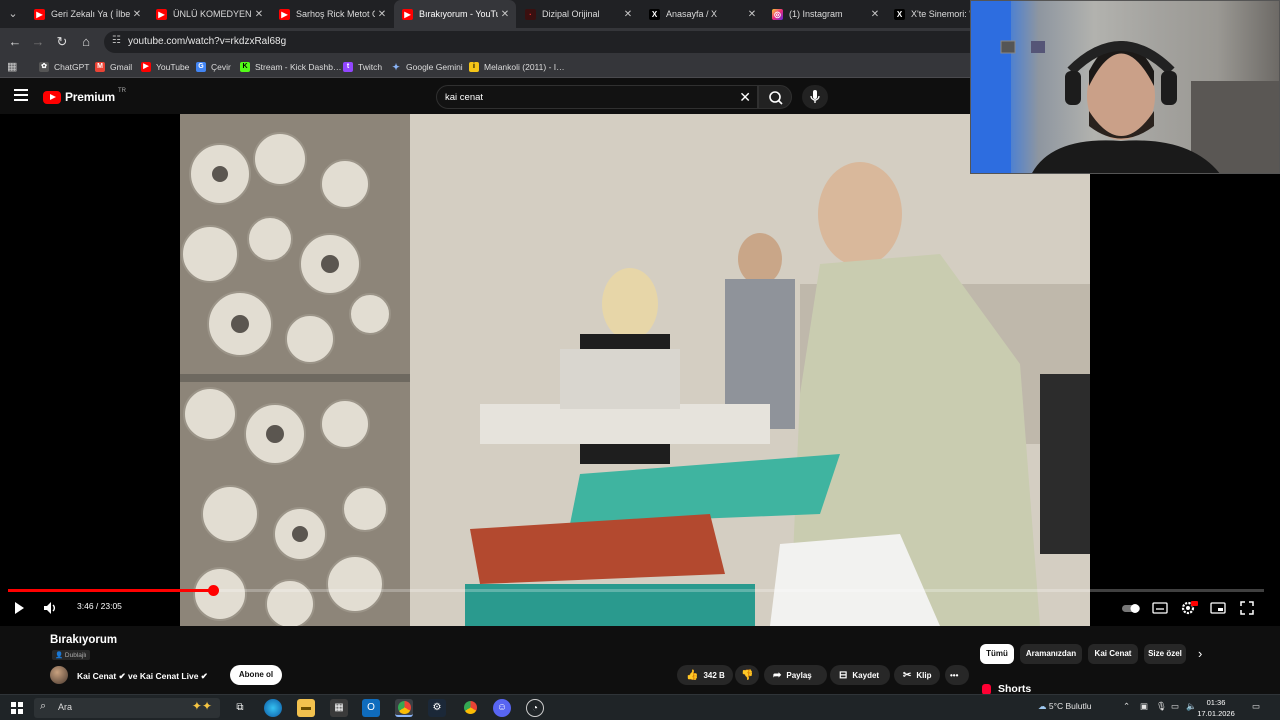 The height and width of the screenshot is (720, 1280). What do you see at coordinates (370, 67) in the screenshot?
I see `bookmark-label: Twitch` at bounding box center [370, 67].